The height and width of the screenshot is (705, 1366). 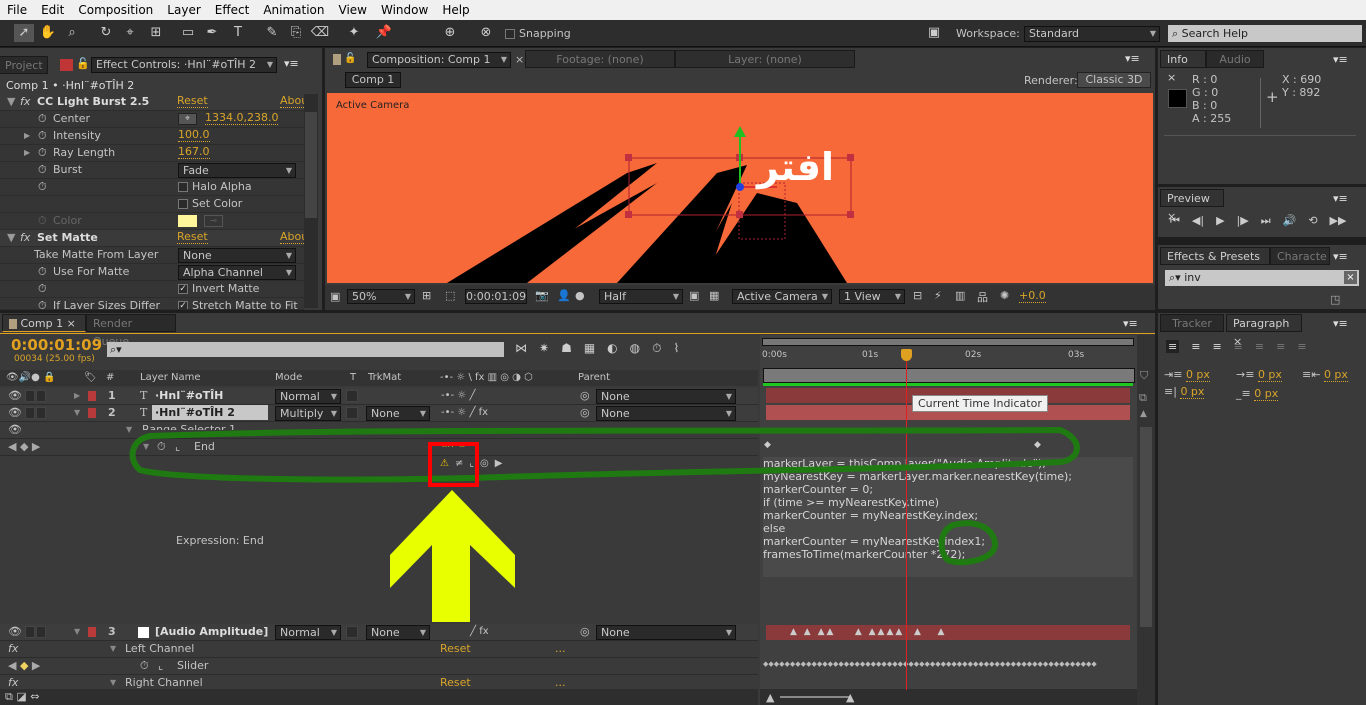 I want to click on snapping-checkbox: Snapping, so click(x=538, y=33).